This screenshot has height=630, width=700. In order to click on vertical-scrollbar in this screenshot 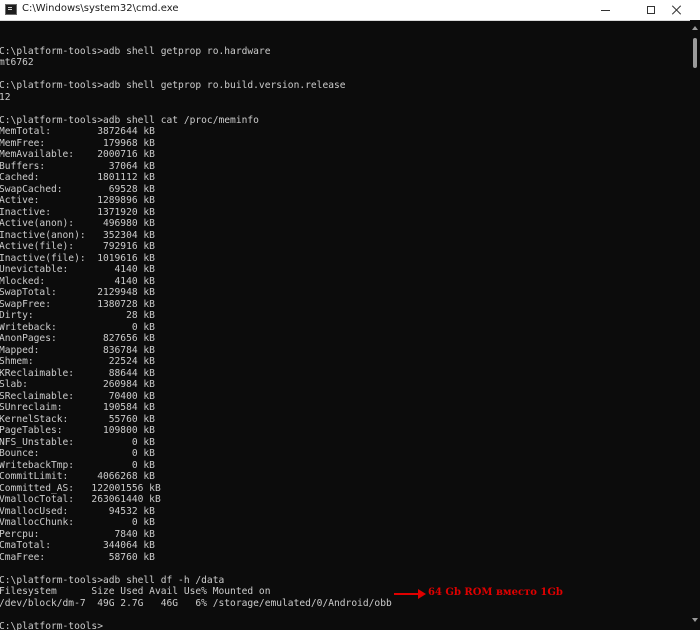, I will do `click(695, 325)`.